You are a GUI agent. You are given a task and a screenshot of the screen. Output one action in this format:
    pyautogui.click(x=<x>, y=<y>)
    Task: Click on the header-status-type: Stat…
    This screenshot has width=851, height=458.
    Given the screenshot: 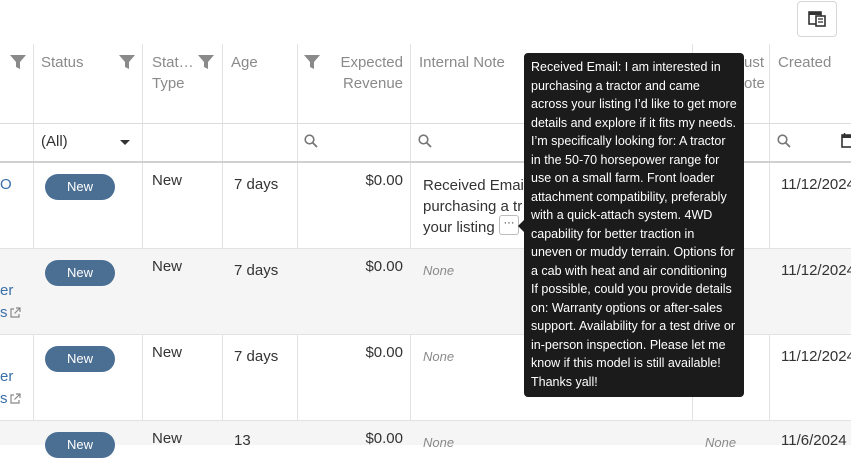 What is the action you would take?
    pyautogui.click(x=173, y=62)
    